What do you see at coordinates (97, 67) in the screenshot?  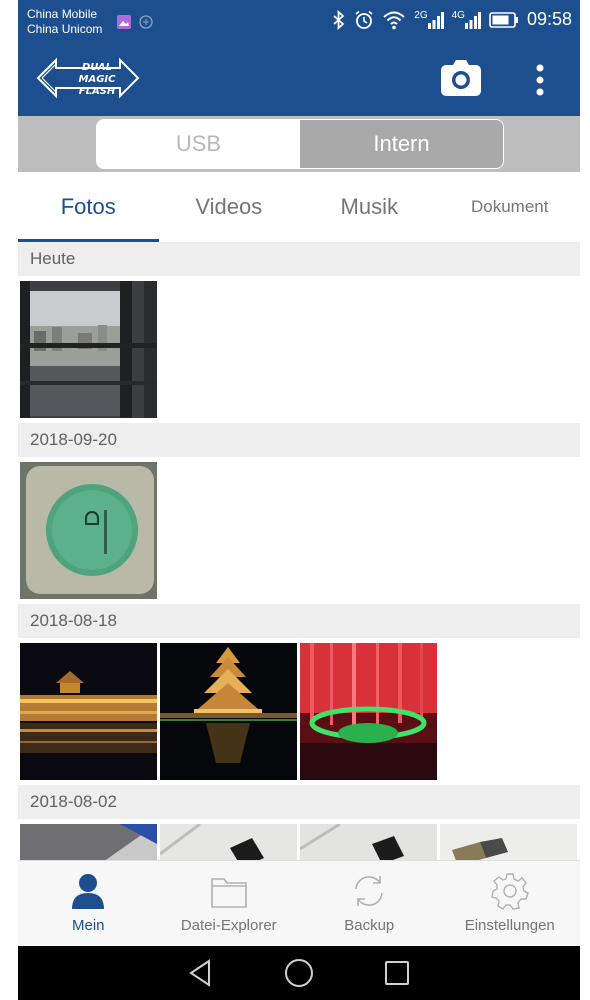 I see `logo-line-1: DUAL` at bounding box center [97, 67].